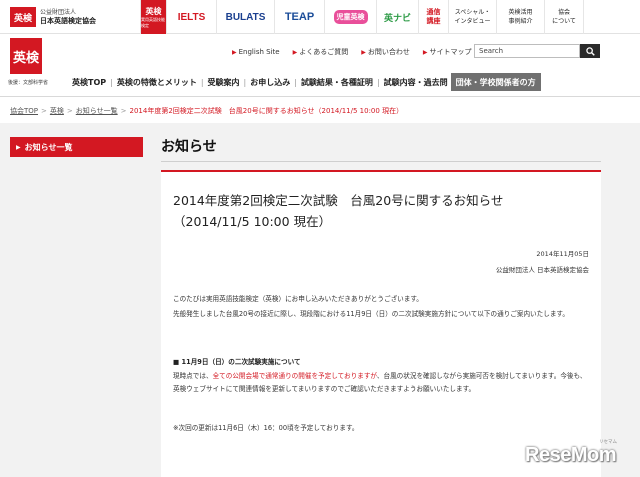  What do you see at coordinates (76, 147) in the screenshot?
I see `sidebar-news-list-button: ▶ お知らせ一覧` at bounding box center [76, 147].